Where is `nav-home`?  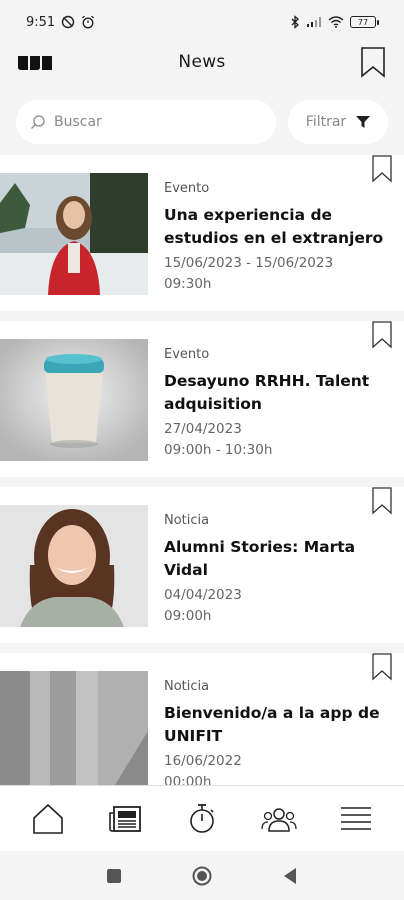
nav-home is located at coordinates (48, 819).